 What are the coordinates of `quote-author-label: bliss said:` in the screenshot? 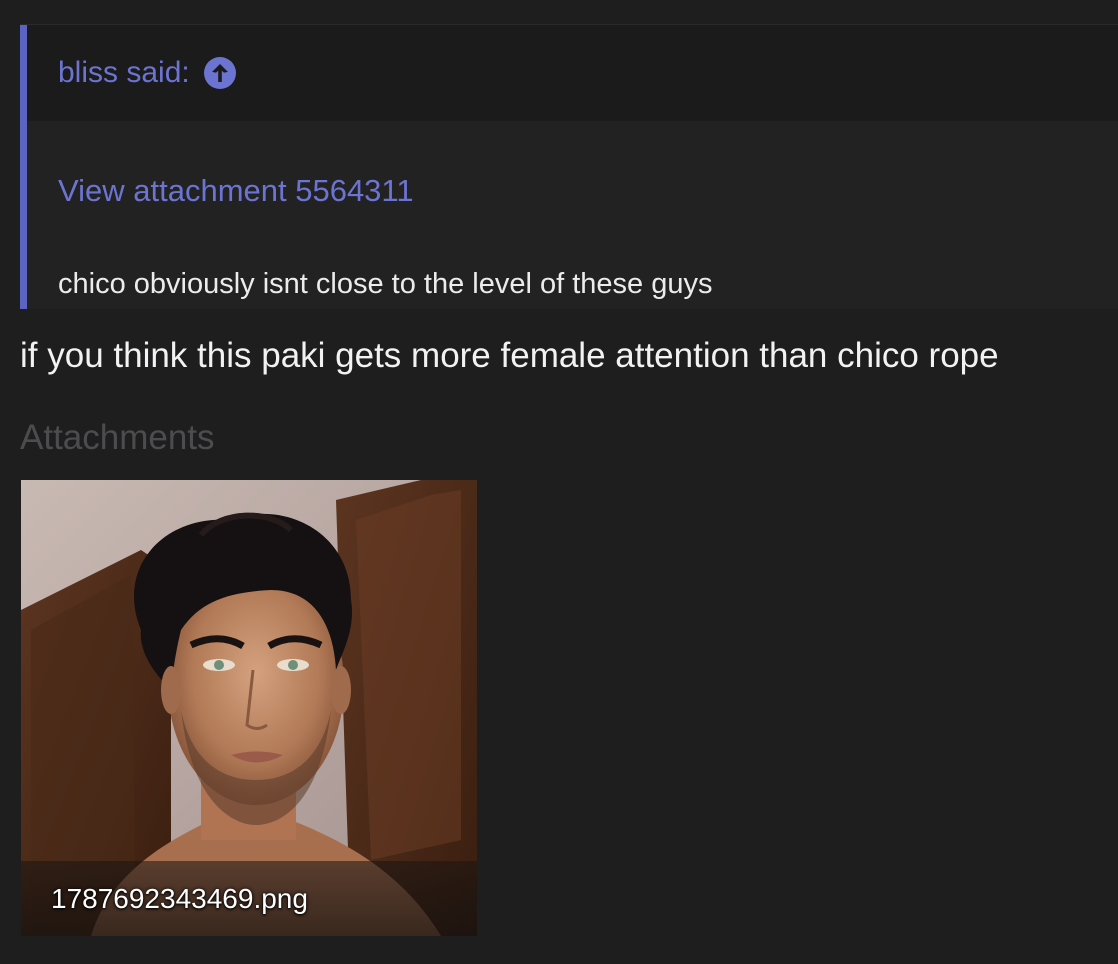 It's located at (124, 73).